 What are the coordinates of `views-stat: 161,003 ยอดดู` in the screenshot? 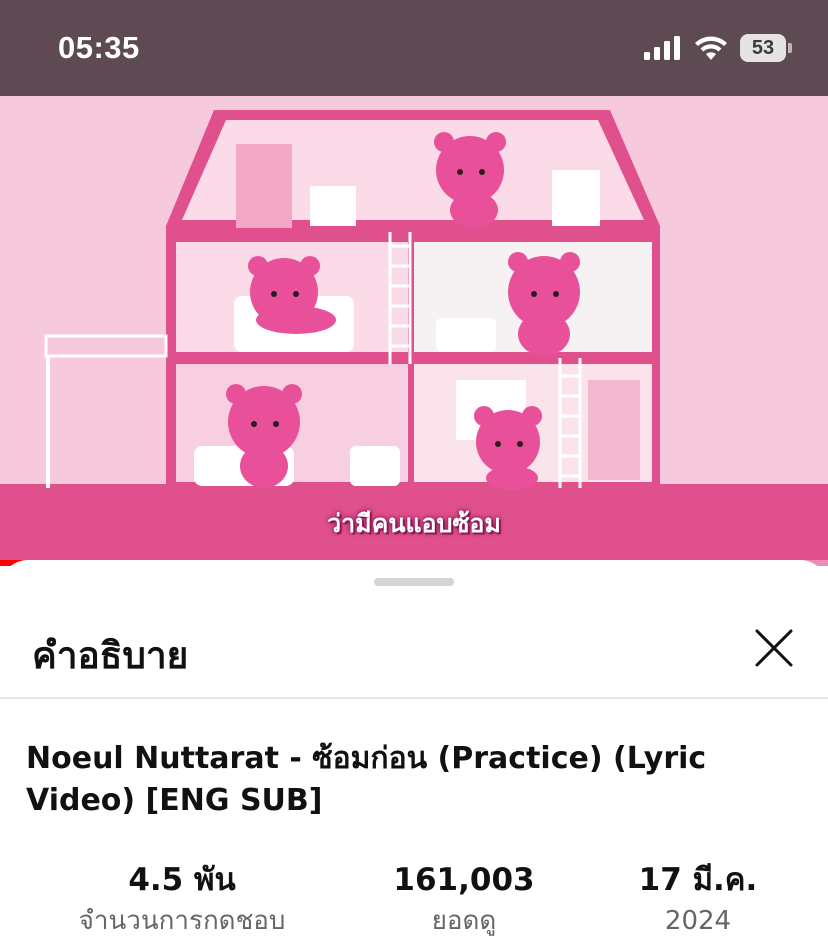 It's located at (464, 900).